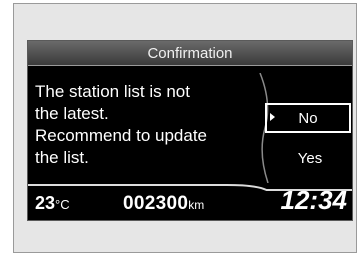  I want to click on option-yes-label: Yes, so click(310, 158).